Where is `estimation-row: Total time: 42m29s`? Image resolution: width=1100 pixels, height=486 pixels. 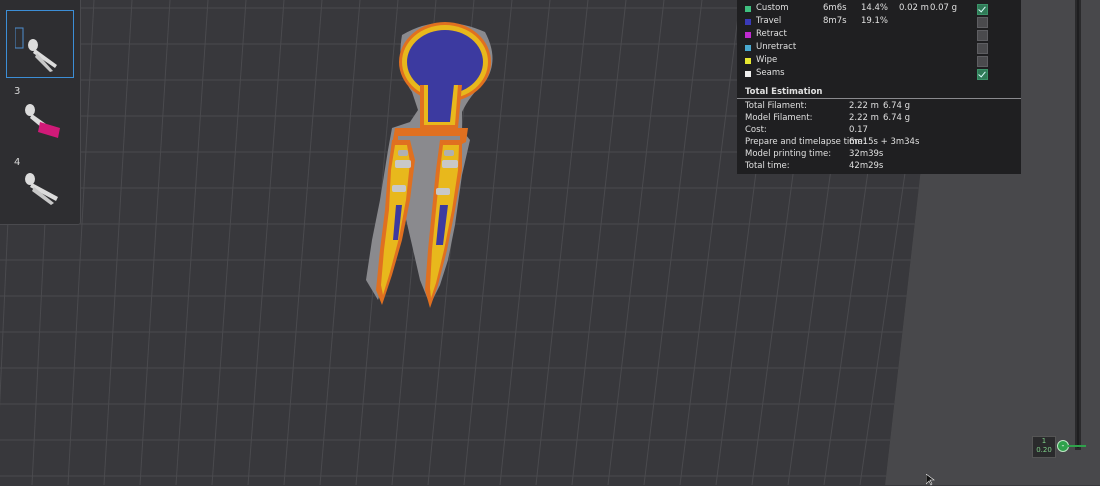
estimation-row: Total time: 42m29s is located at coordinates (880, 167).